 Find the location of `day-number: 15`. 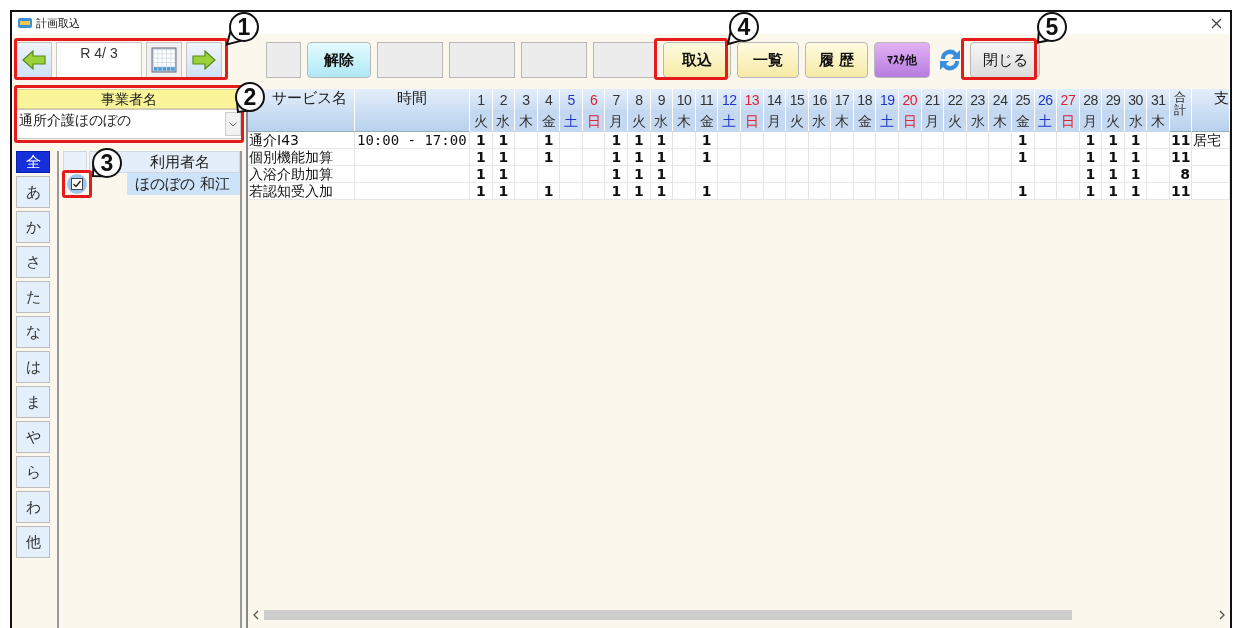

day-number: 15 is located at coordinates (797, 99).